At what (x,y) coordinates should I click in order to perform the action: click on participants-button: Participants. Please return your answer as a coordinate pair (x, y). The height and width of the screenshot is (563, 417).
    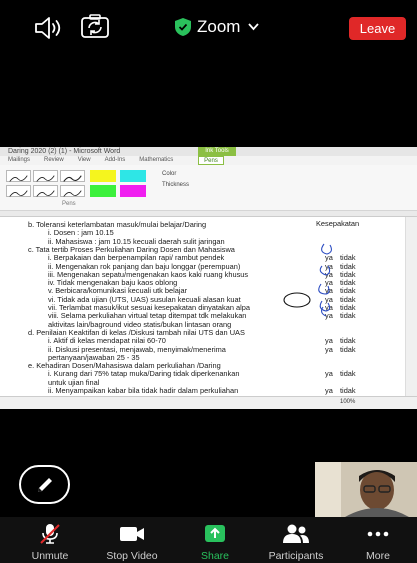
    Looking at the image, I should click on (296, 542).